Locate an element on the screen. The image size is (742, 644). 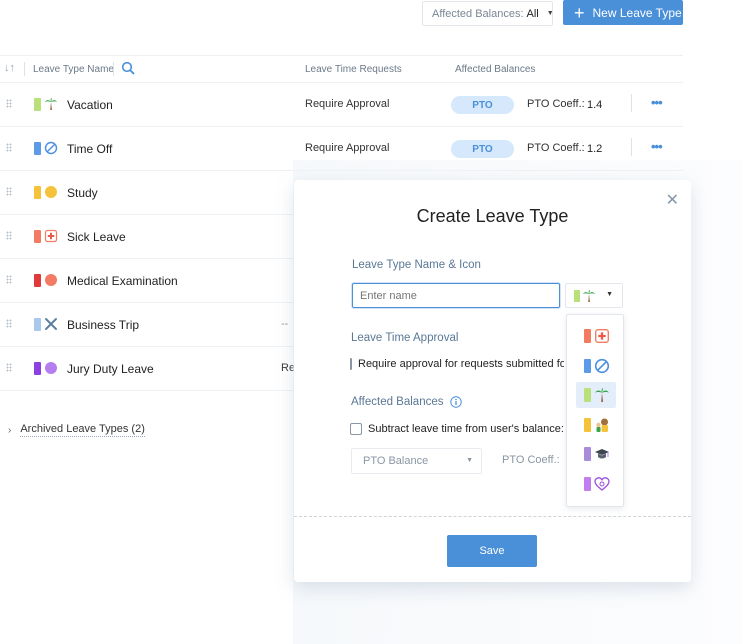
plus-icon: + is located at coordinates (579, 12).